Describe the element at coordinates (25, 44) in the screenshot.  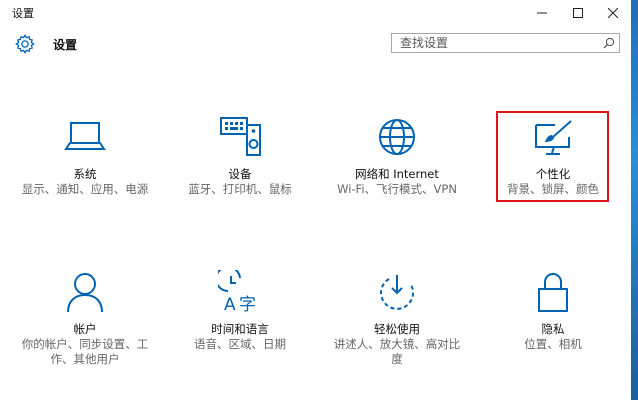
I see `gear-icon` at that location.